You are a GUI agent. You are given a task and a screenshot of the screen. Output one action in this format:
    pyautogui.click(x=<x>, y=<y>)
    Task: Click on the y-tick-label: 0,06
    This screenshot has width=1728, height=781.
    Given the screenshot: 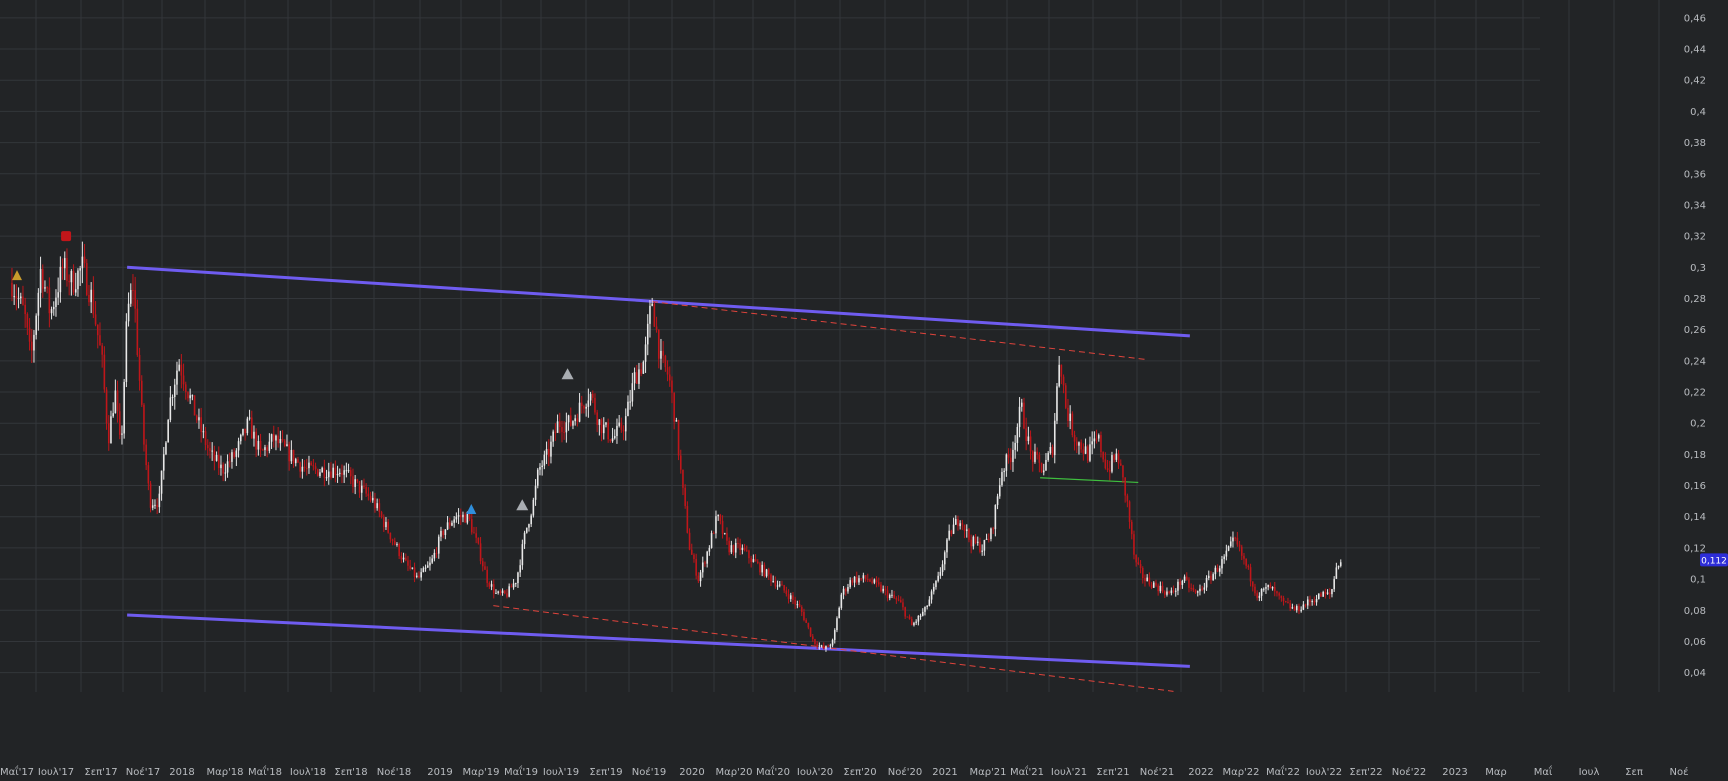 What is the action you would take?
    pyautogui.click(x=1695, y=642)
    